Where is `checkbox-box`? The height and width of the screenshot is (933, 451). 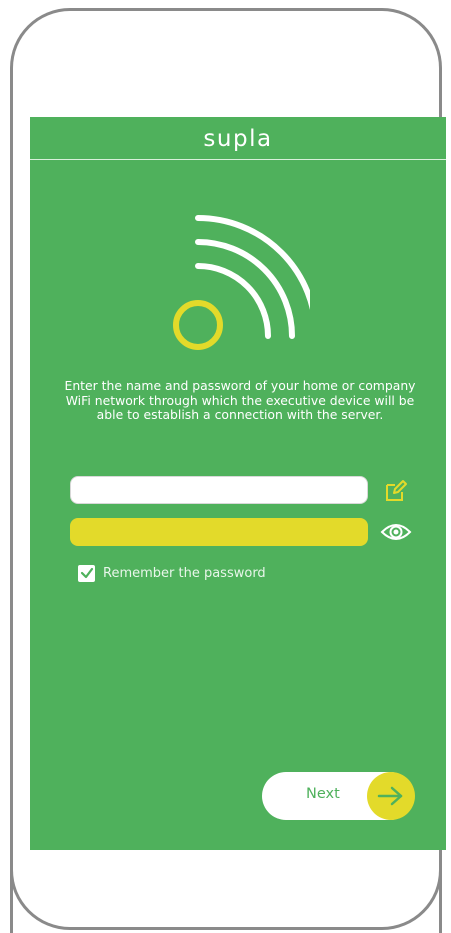
checkbox-box is located at coordinates (86, 573).